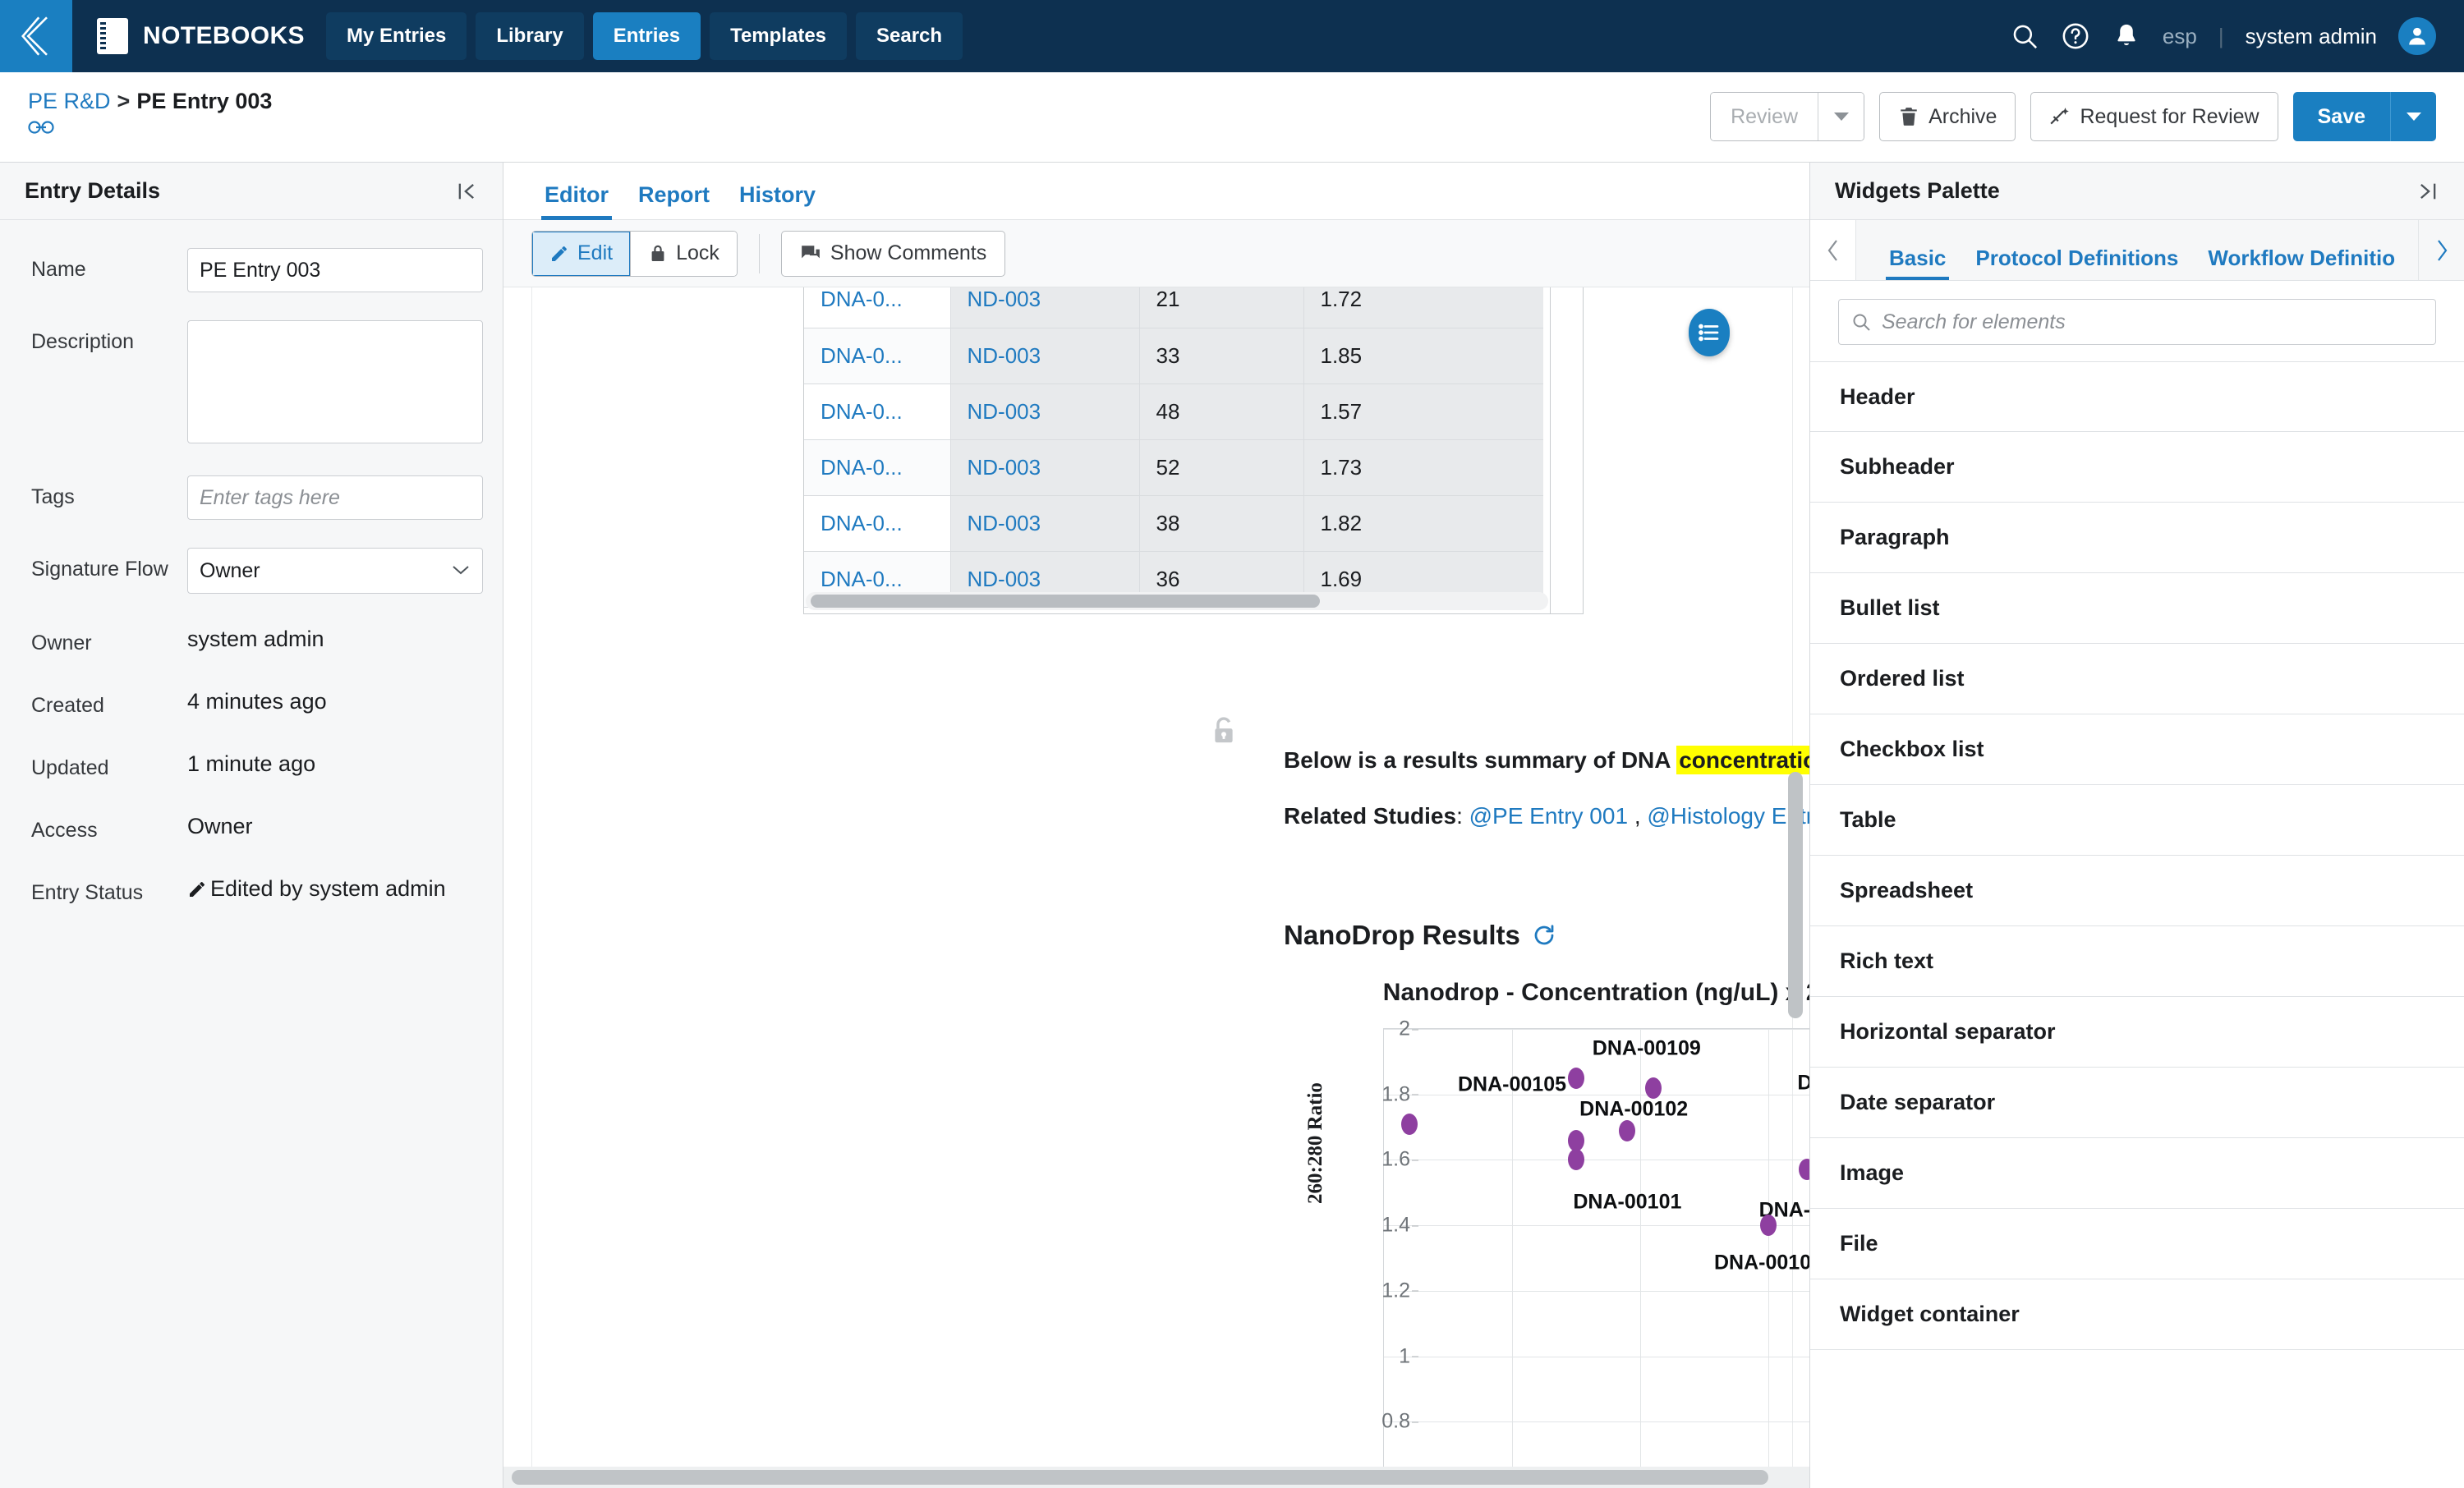  What do you see at coordinates (335, 270) in the screenshot?
I see `name-input` at bounding box center [335, 270].